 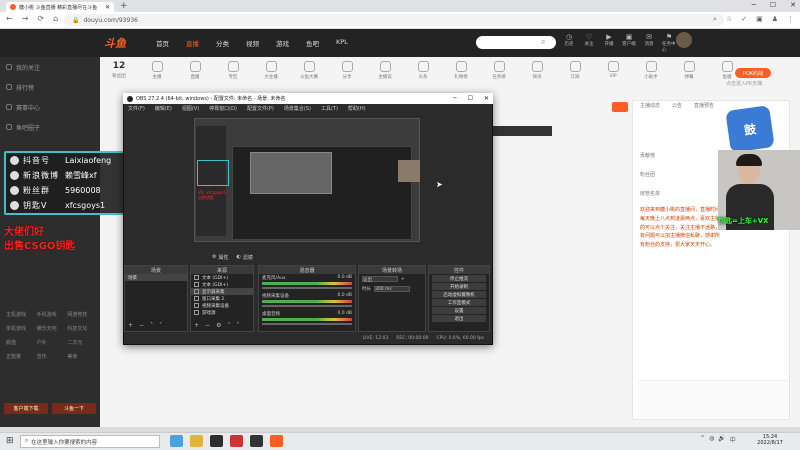 What do you see at coordinates (26, 408) in the screenshot?
I see `download-client-button: 客户端下载` at bounding box center [26, 408].